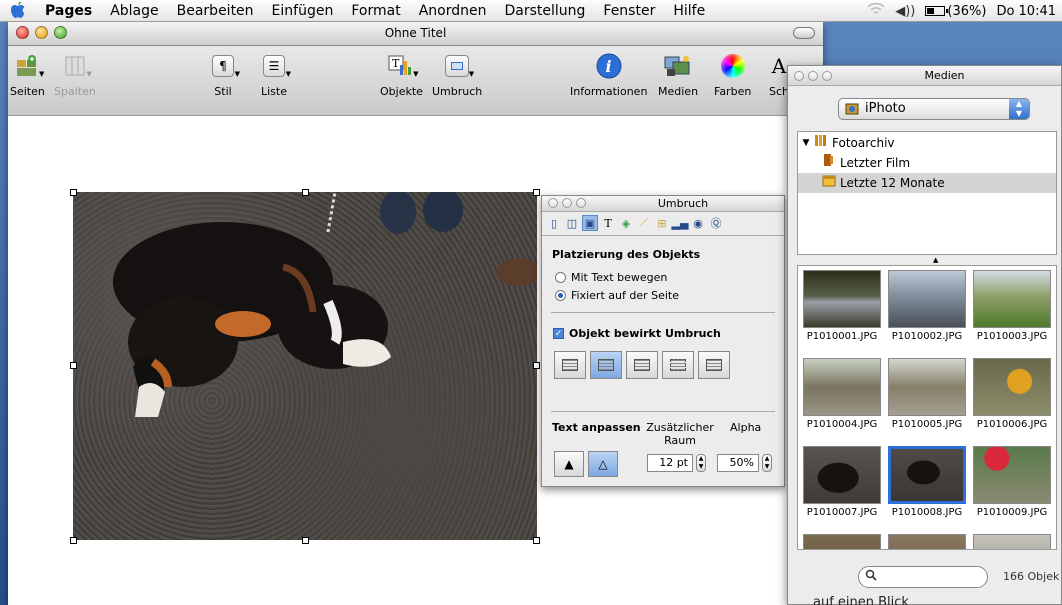 The width and height of the screenshot is (1062, 605). What do you see at coordinates (134, 11) in the screenshot?
I see `menu-ablage: Ablage` at bounding box center [134, 11].